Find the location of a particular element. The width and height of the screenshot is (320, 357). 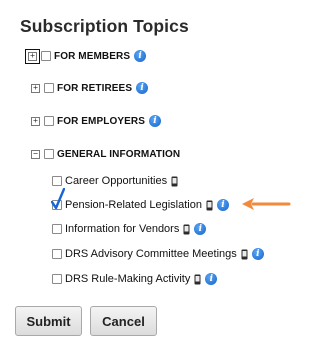

topic-drs-rule-making-activity: DRS Rule-Making Activity i is located at coordinates (135, 279).